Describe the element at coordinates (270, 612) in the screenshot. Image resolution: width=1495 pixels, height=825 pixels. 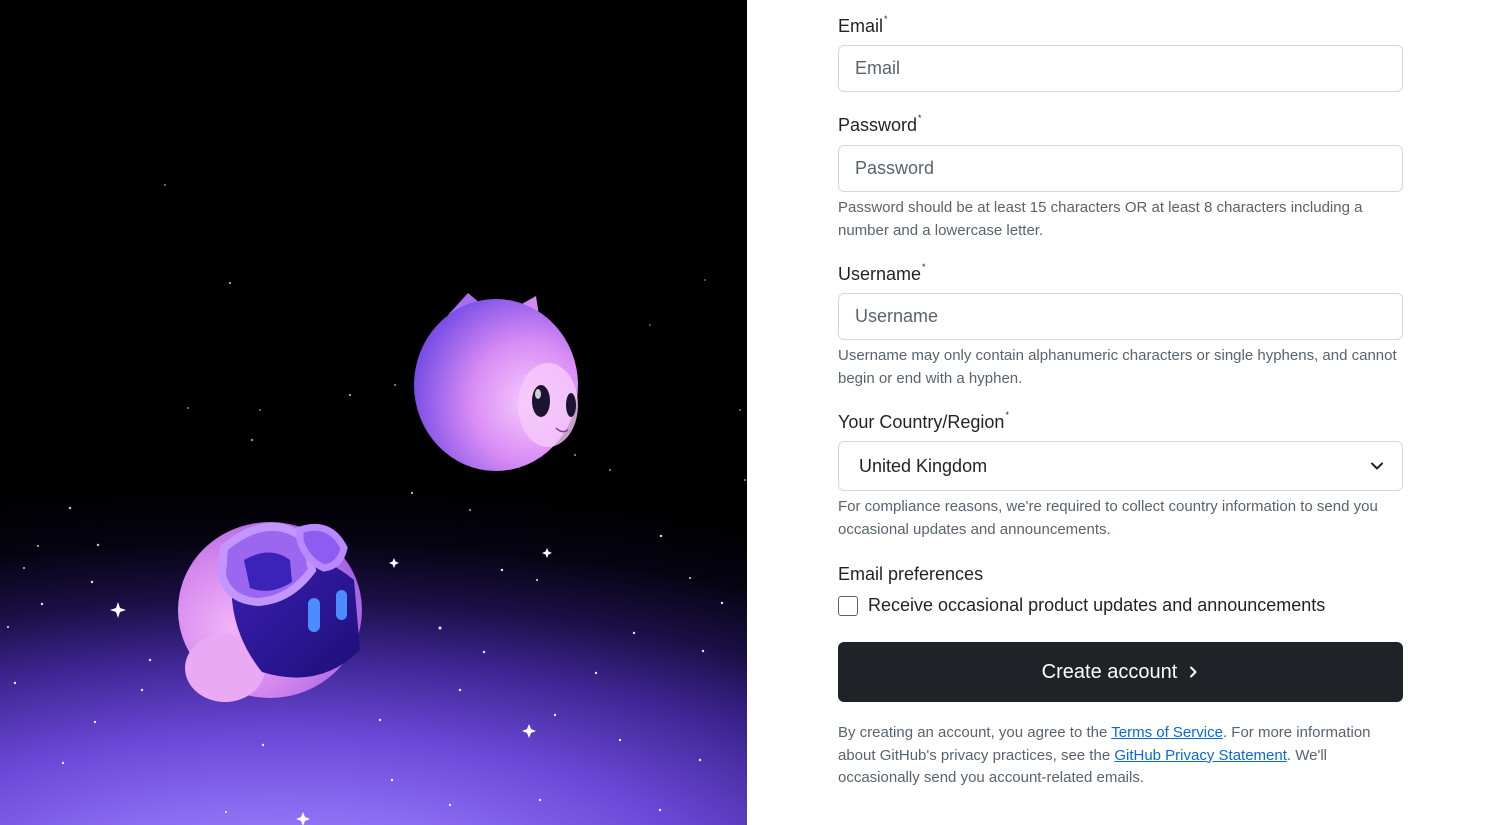
I see `robot-mascot` at that location.